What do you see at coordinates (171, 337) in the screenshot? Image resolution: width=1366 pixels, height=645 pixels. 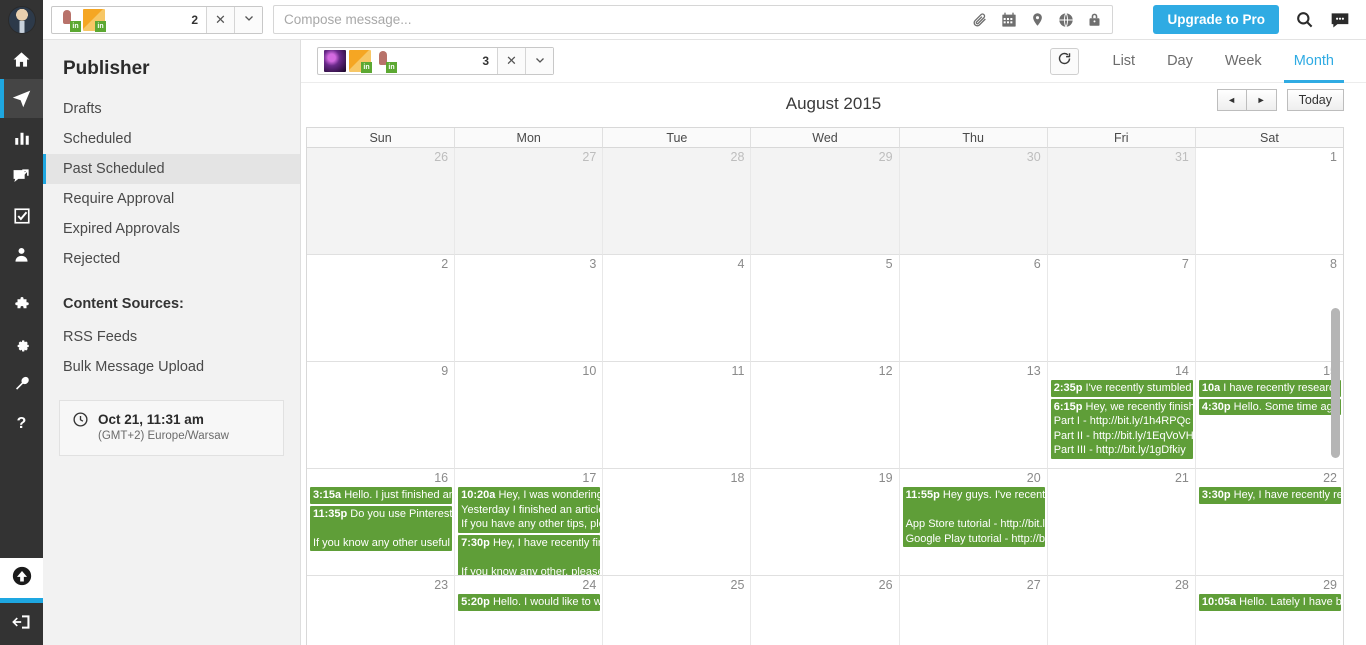 I see `sidebar-item-rss-feeds: RSS Feeds` at bounding box center [171, 337].